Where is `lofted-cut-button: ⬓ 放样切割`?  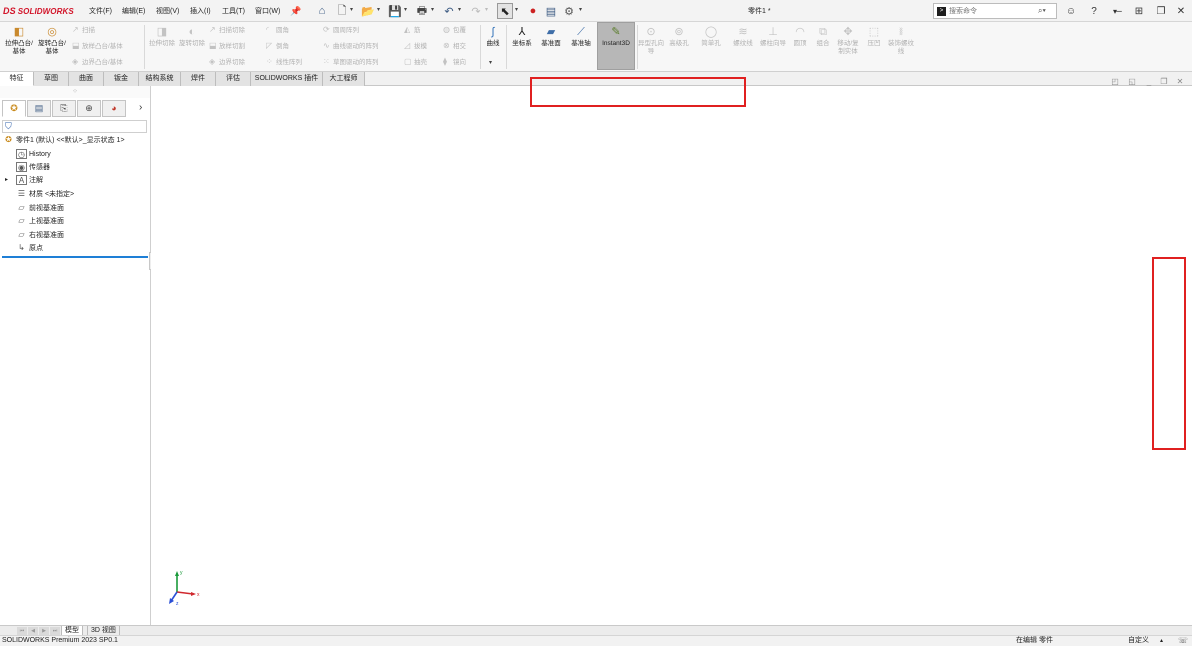
lofted-cut-button: ⬓ 放样切割 is located at coordinates (227, 46).